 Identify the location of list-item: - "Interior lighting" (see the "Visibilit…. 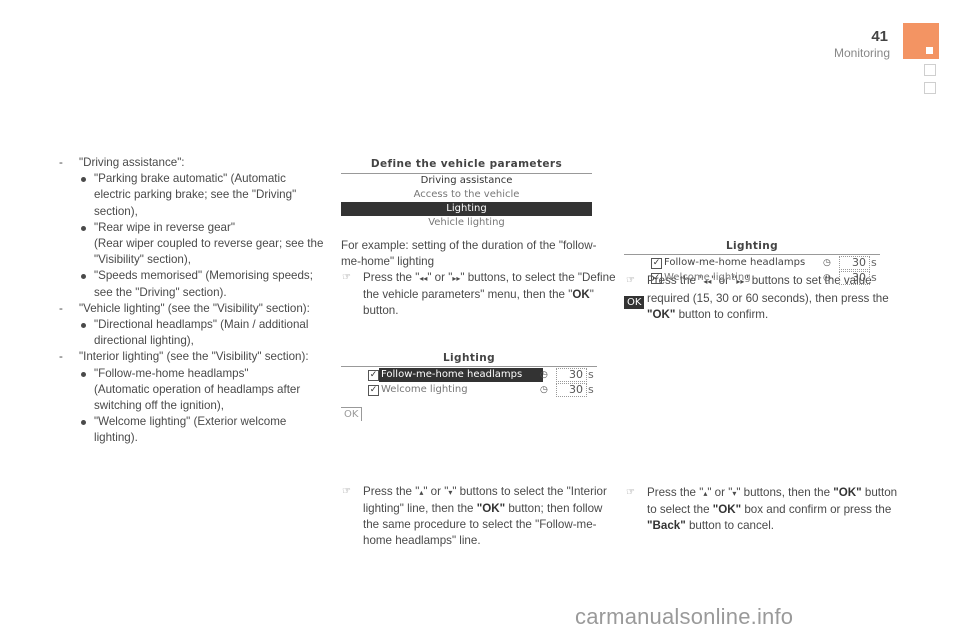
(184, 357).